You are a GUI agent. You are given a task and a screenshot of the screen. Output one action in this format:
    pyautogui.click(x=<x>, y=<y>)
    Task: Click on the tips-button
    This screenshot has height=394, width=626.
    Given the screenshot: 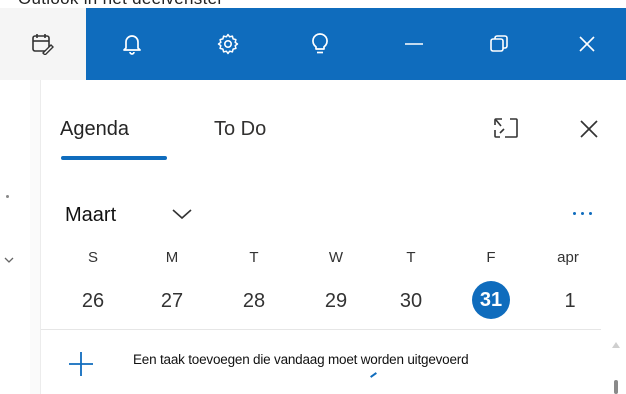 What is the action you would take?
    pyautogui.click(x=320, y=44)
    